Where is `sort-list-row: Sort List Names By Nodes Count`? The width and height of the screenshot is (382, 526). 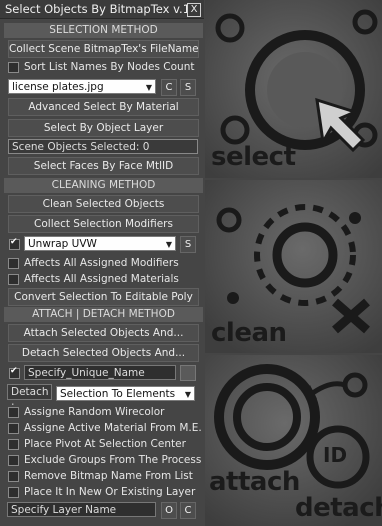 sort-list-row: Sort List Names By Nodes Count is located at coordinates (103, 67).